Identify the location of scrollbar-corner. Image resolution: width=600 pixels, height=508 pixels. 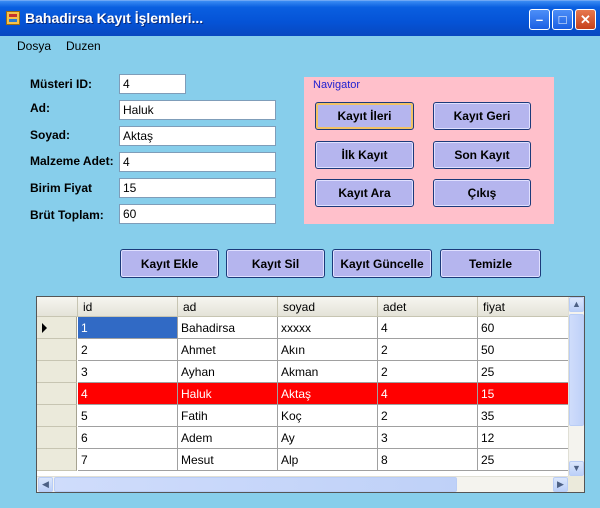
(576, 484).